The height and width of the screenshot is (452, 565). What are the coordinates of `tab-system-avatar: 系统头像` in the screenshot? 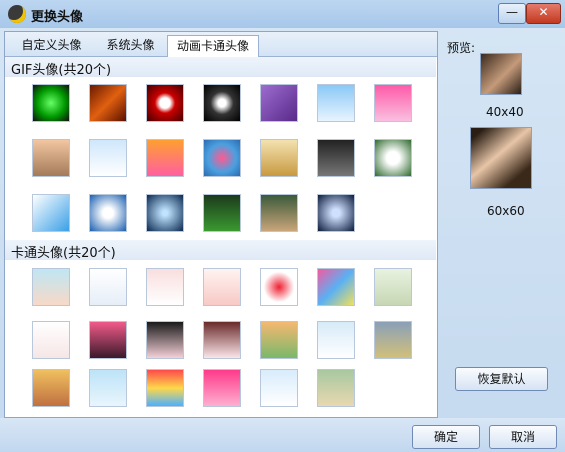 It's located at (130, 45).